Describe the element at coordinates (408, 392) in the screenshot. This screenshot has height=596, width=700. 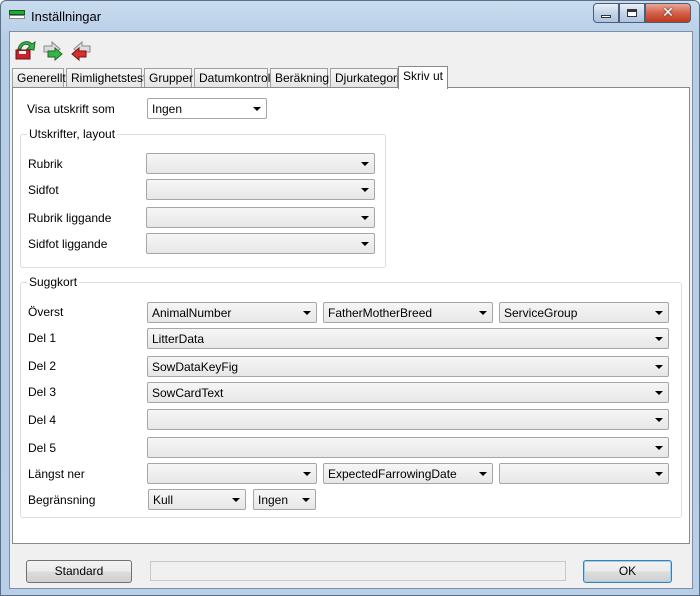
I see `part-3-dropdown: SowCardText` at that location.